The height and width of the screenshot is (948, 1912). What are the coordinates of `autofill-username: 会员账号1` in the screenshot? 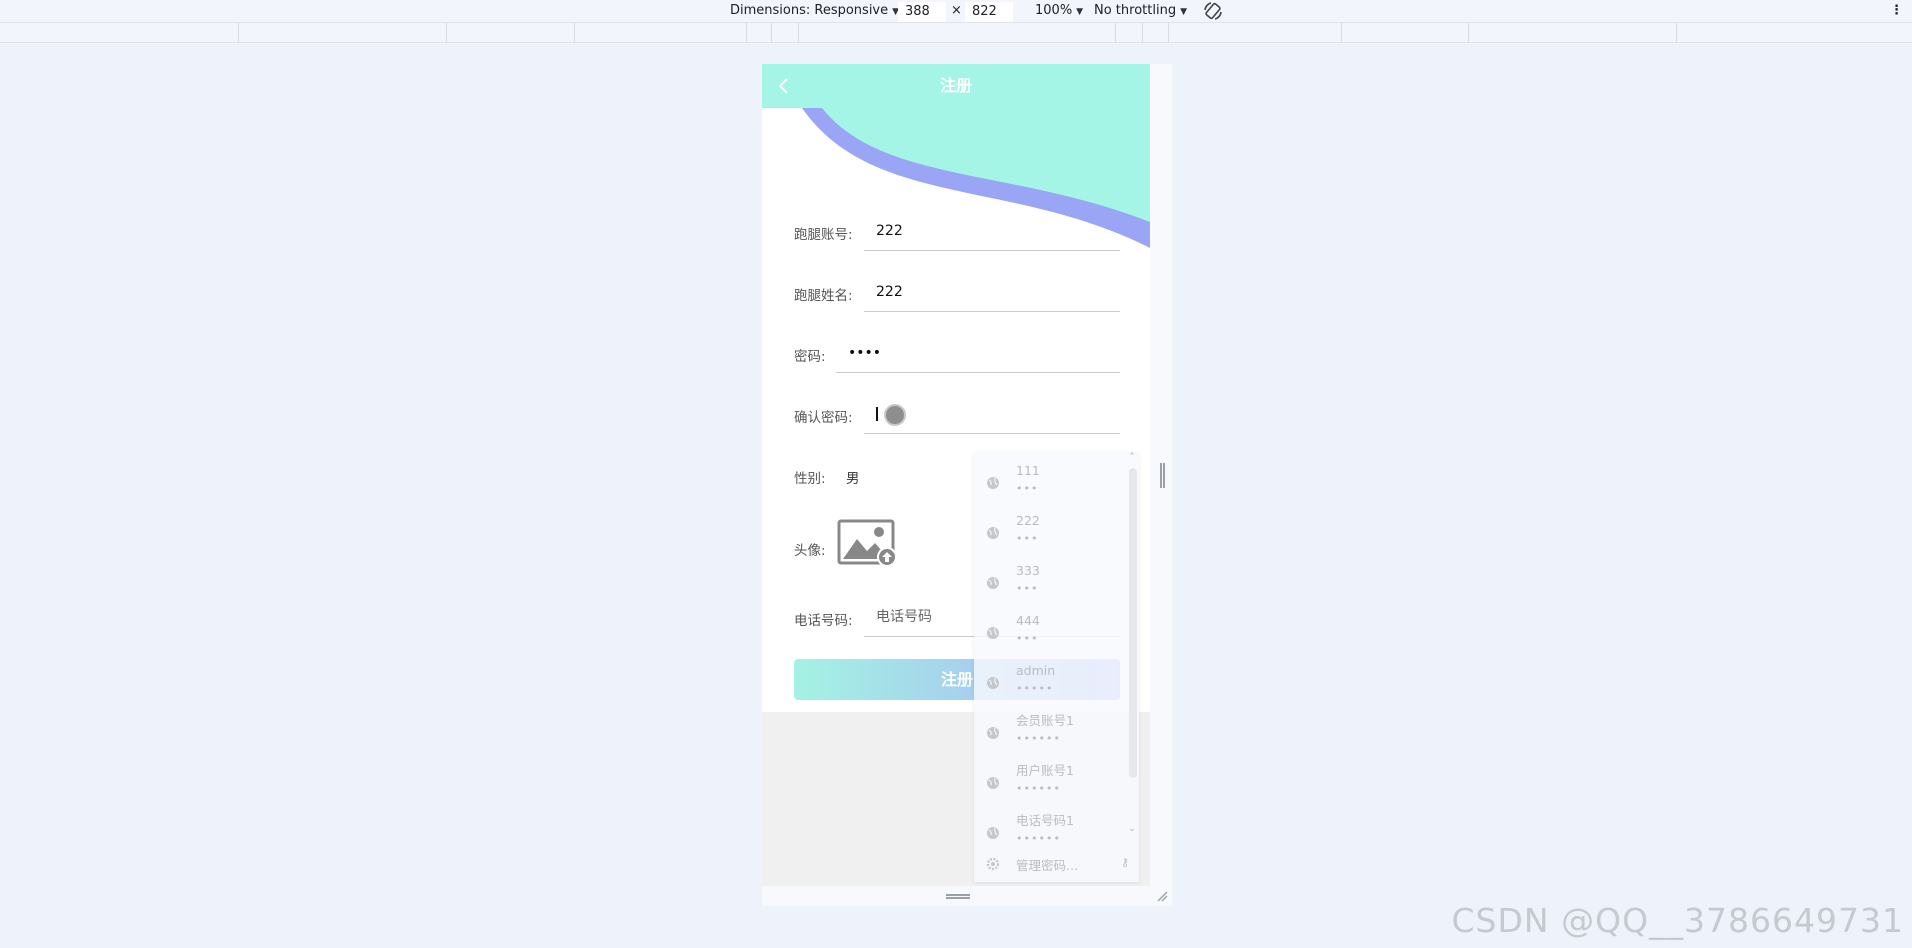 It's located at (1045, 720).